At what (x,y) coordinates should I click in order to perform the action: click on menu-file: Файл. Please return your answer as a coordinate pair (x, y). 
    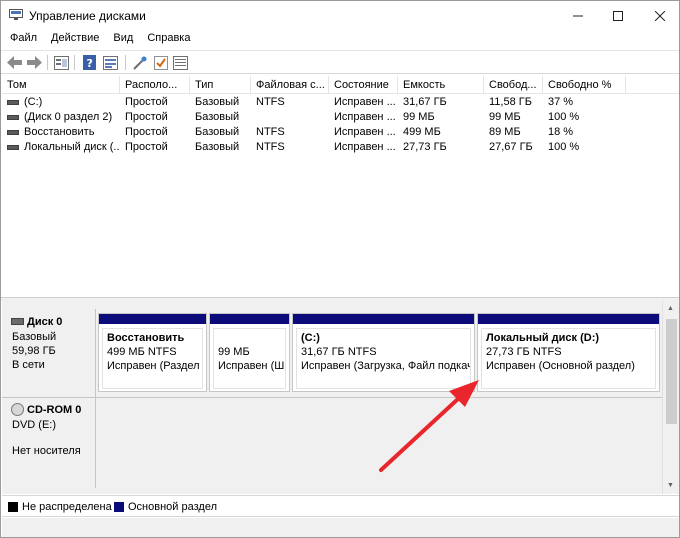
    Looking at the image, I should click on (22, 39).